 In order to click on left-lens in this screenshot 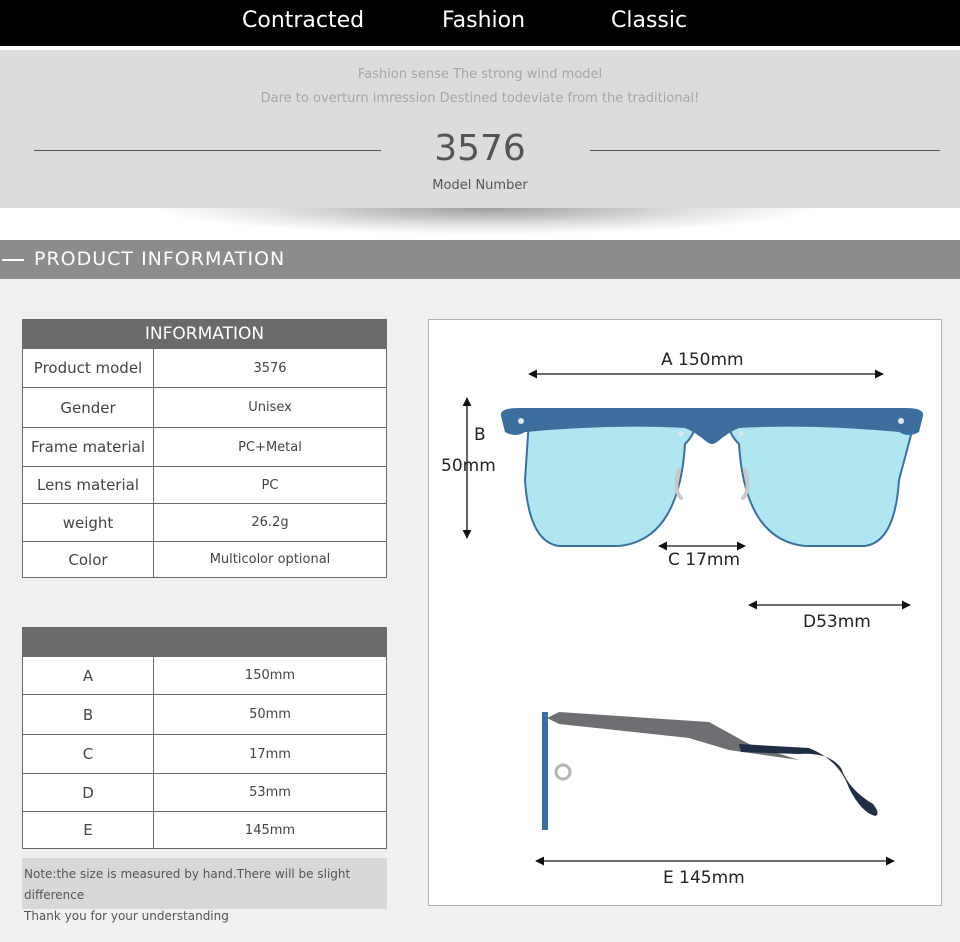, I will do `click(610, 483)`.